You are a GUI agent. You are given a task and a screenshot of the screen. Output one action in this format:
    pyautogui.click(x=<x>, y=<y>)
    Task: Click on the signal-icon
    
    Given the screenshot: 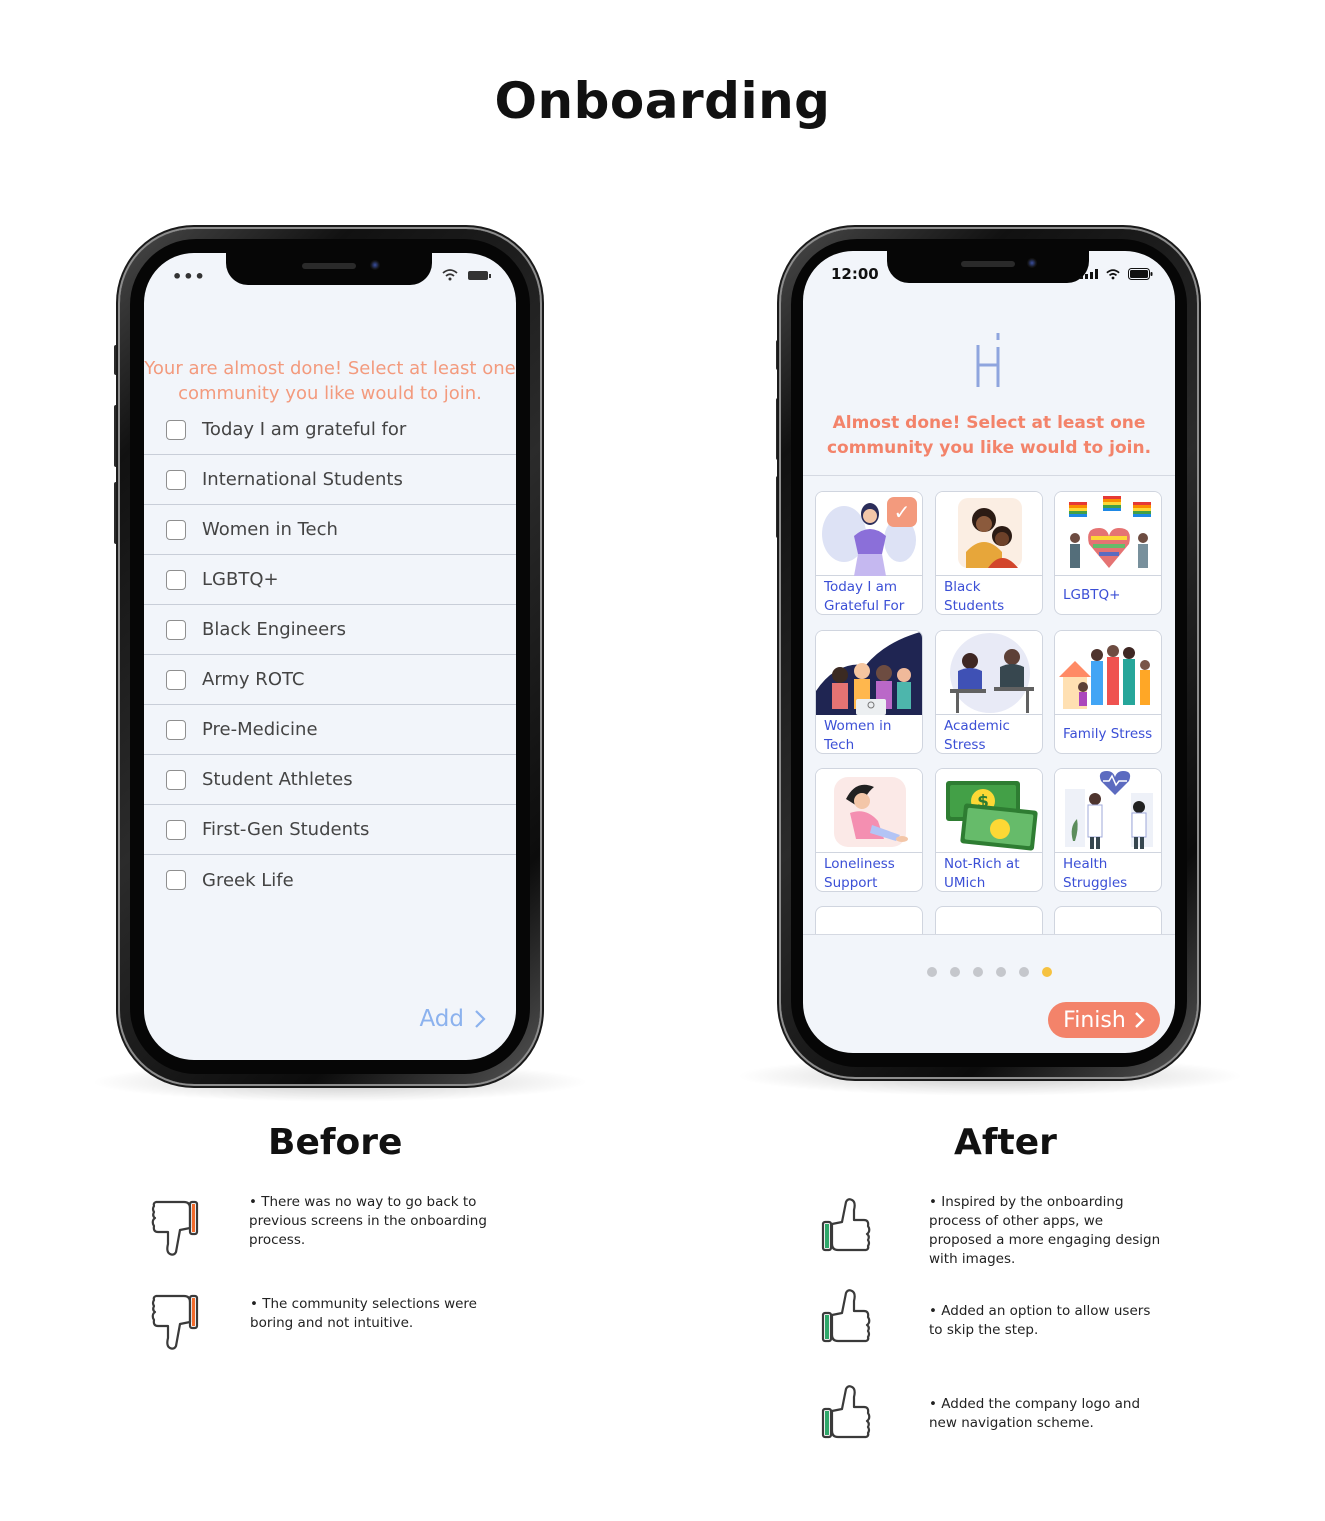 What is the action you would take?
    pyautogui.click(x=1089, y=274)
    